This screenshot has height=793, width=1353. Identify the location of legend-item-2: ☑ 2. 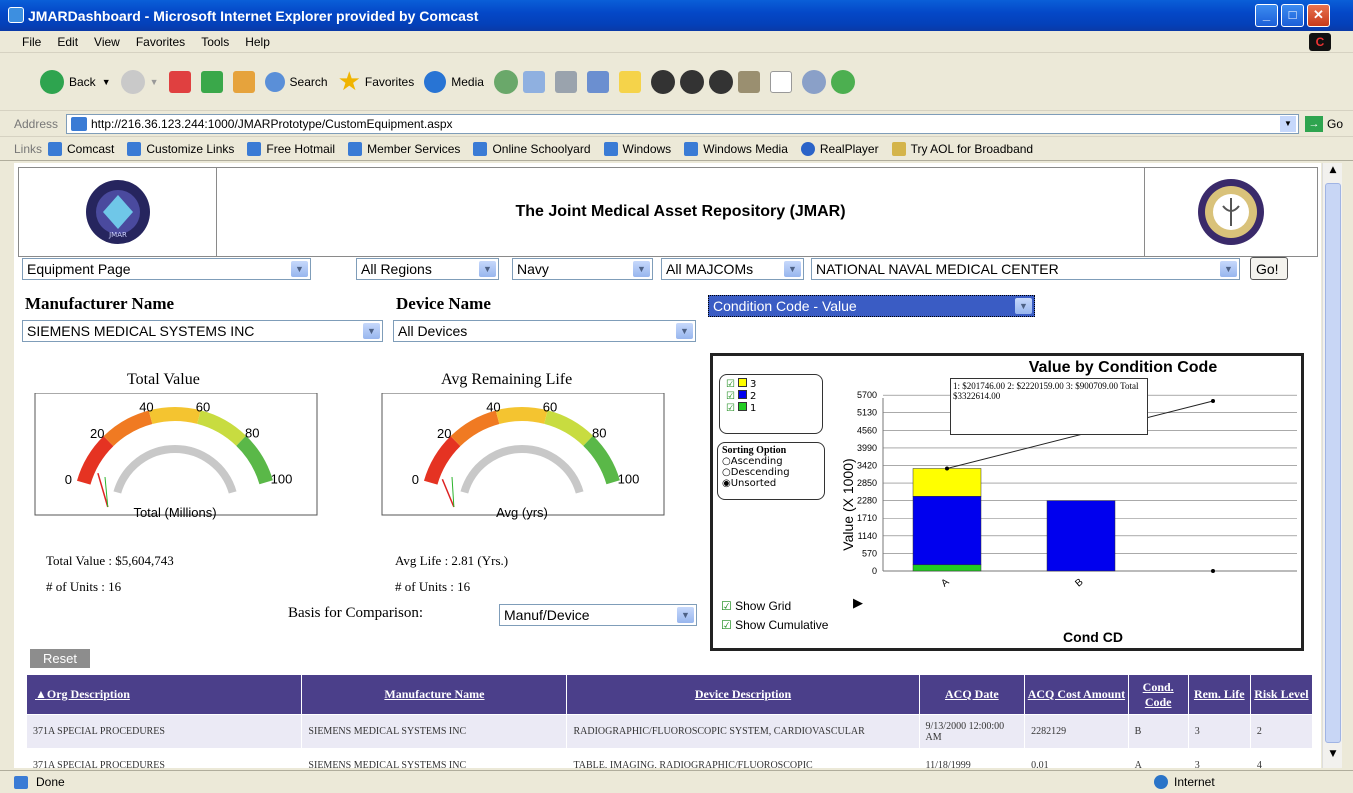
(771, 396).